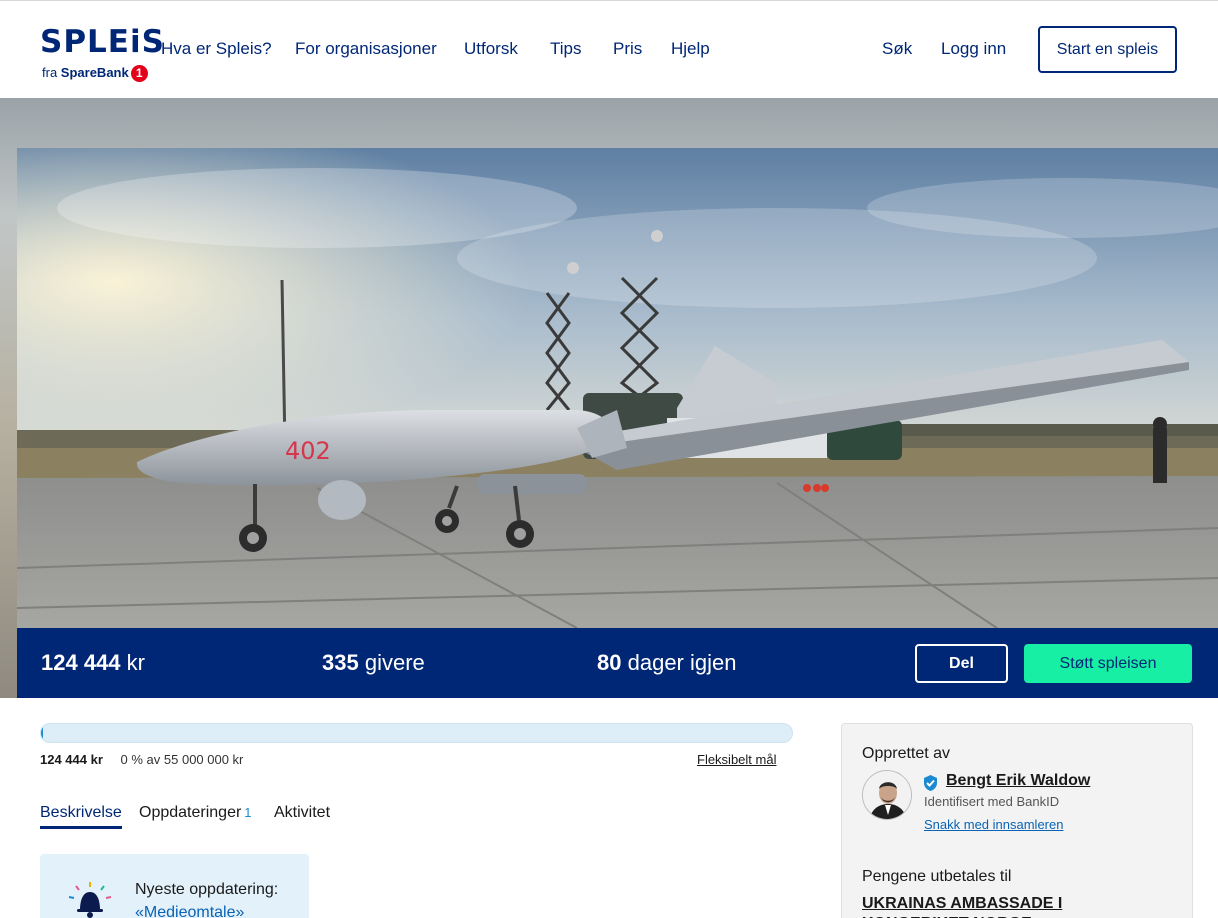  I want to click on spleis-logo: SPLEiS fra SpareBank 1, so click(102, 54).